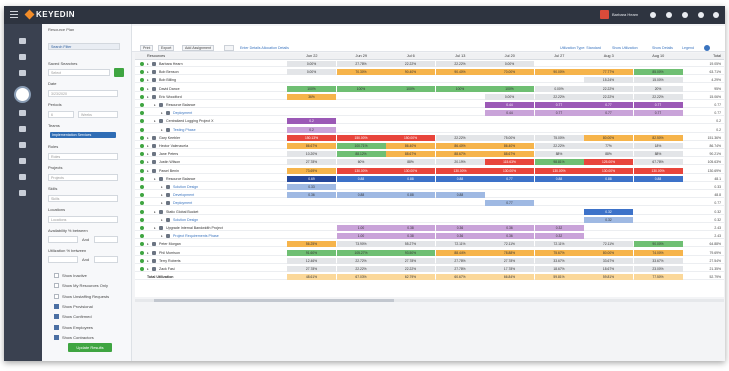 This screenshot has height=371, width=729. I want to click on allocation-cell: 18.67%, so click(559, 269).